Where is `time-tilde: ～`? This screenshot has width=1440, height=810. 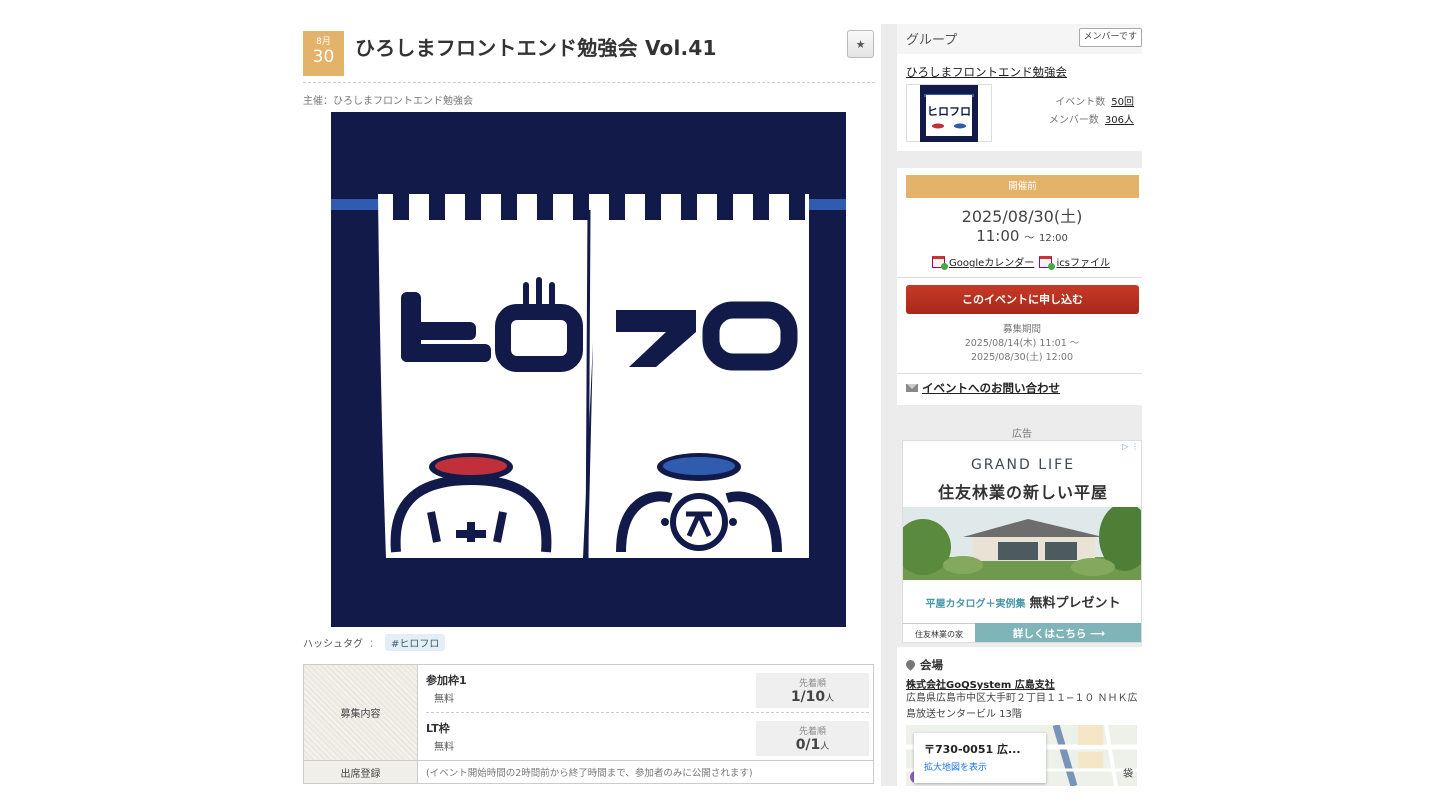 time-tilde: ～ is located at coordinates (1029, 238).